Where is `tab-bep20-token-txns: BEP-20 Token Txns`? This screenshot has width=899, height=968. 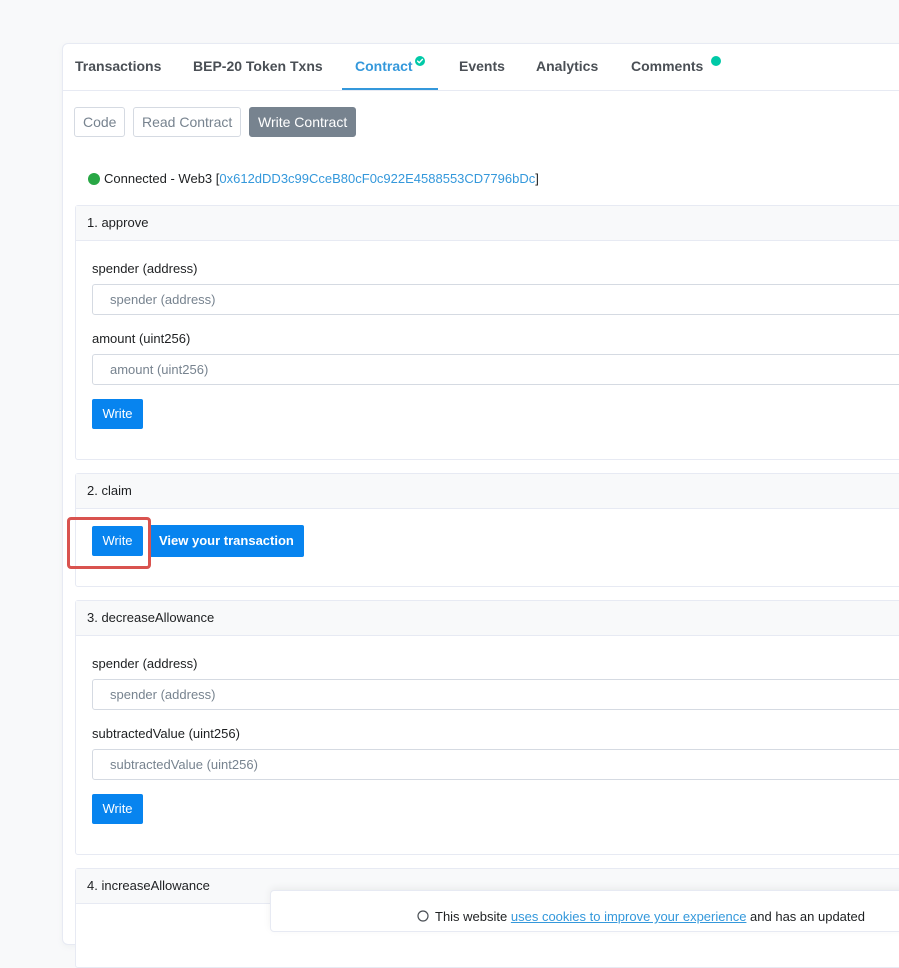
tab-bep20-token-txns: BEP-20 Token Txns is located at coordinates (258, 66).